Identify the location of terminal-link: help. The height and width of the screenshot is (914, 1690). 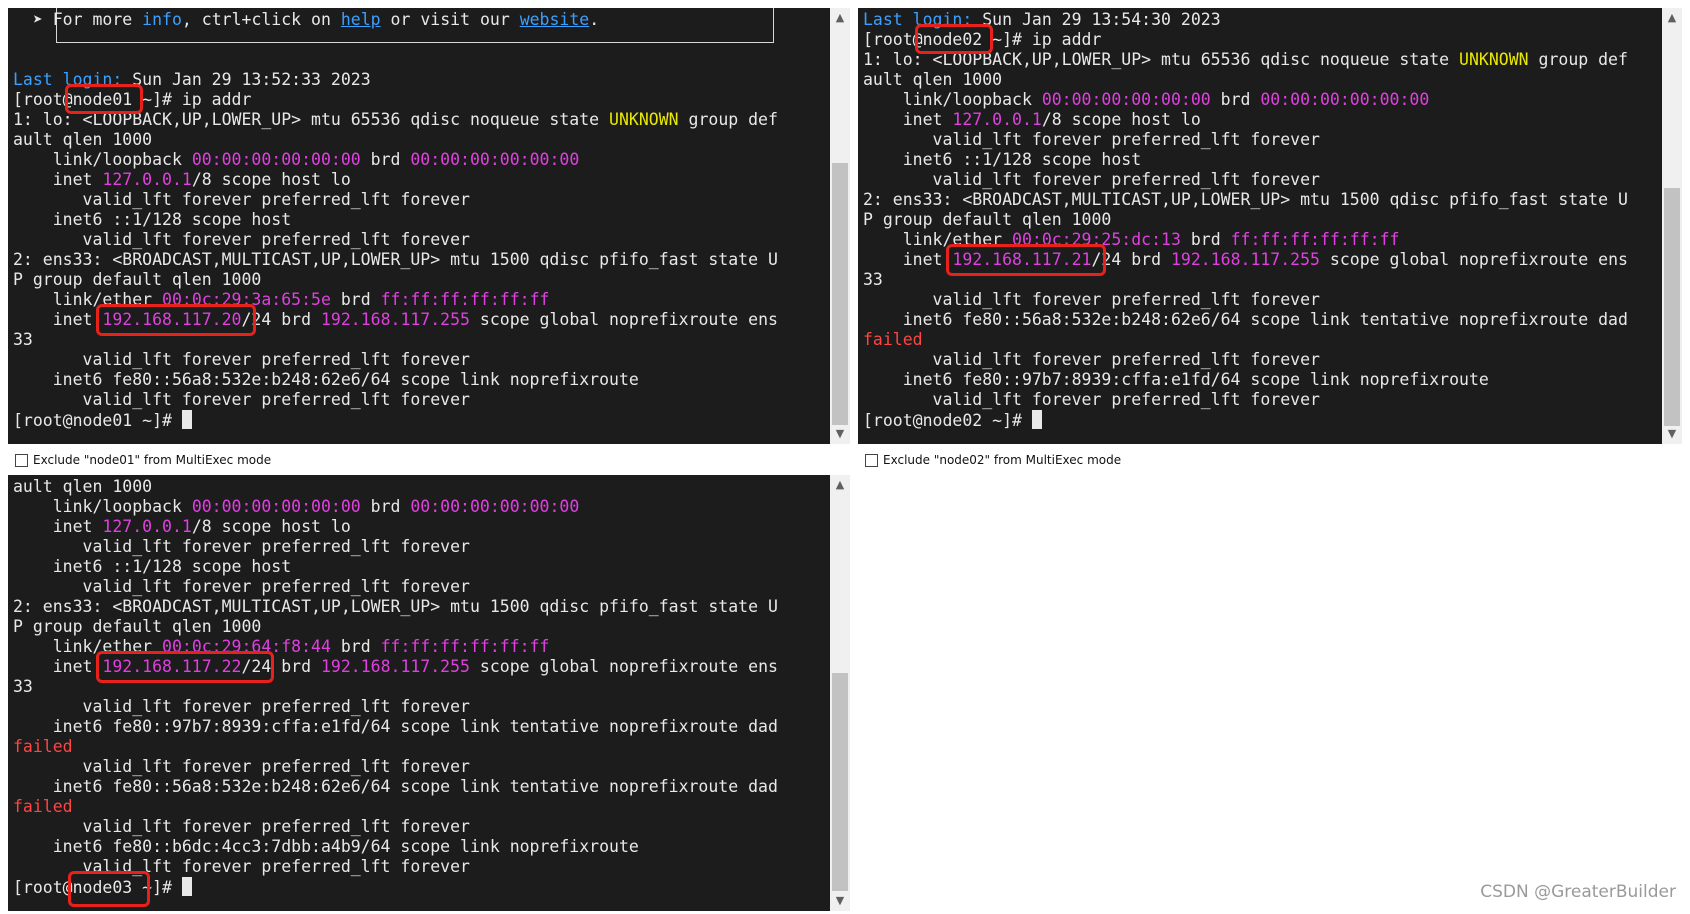
(361, 19).